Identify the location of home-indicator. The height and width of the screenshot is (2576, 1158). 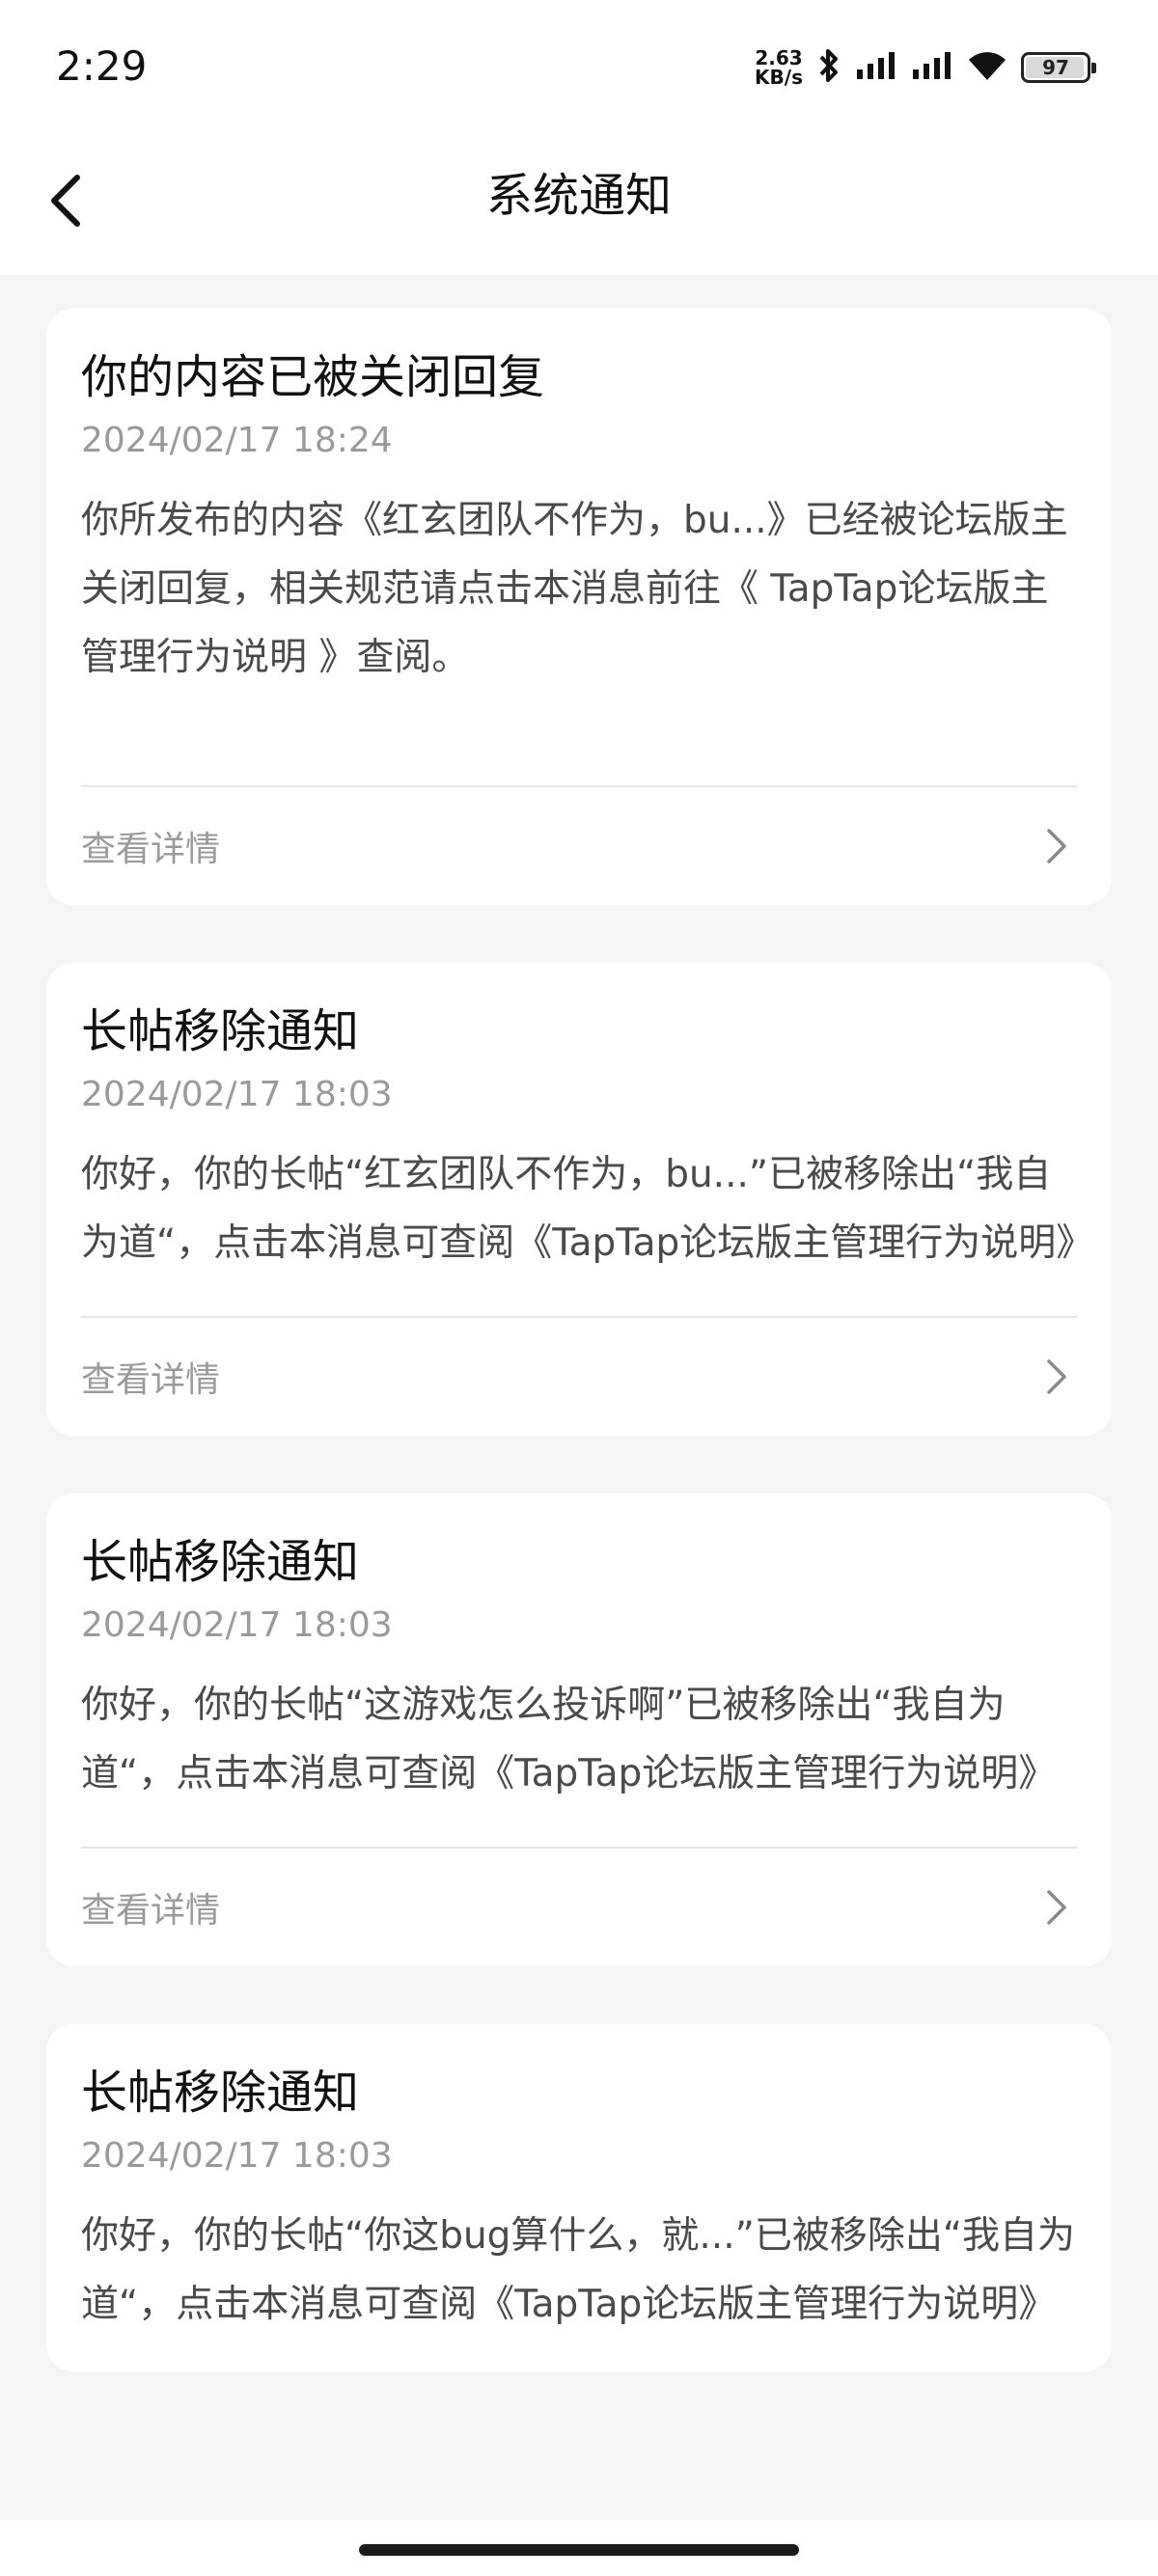
(579, 2550).